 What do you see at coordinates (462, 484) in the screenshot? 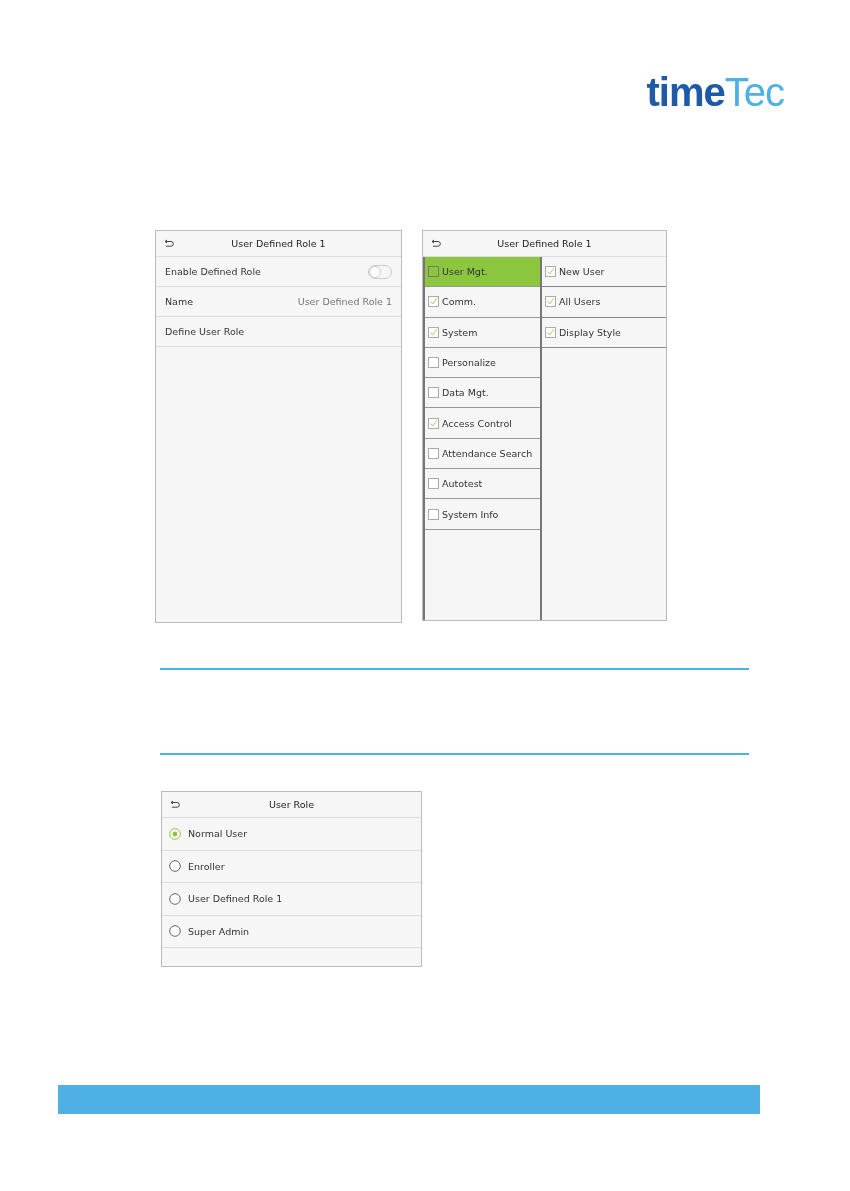
I see `category-label: Autotest` at bounding box center [462, 484].